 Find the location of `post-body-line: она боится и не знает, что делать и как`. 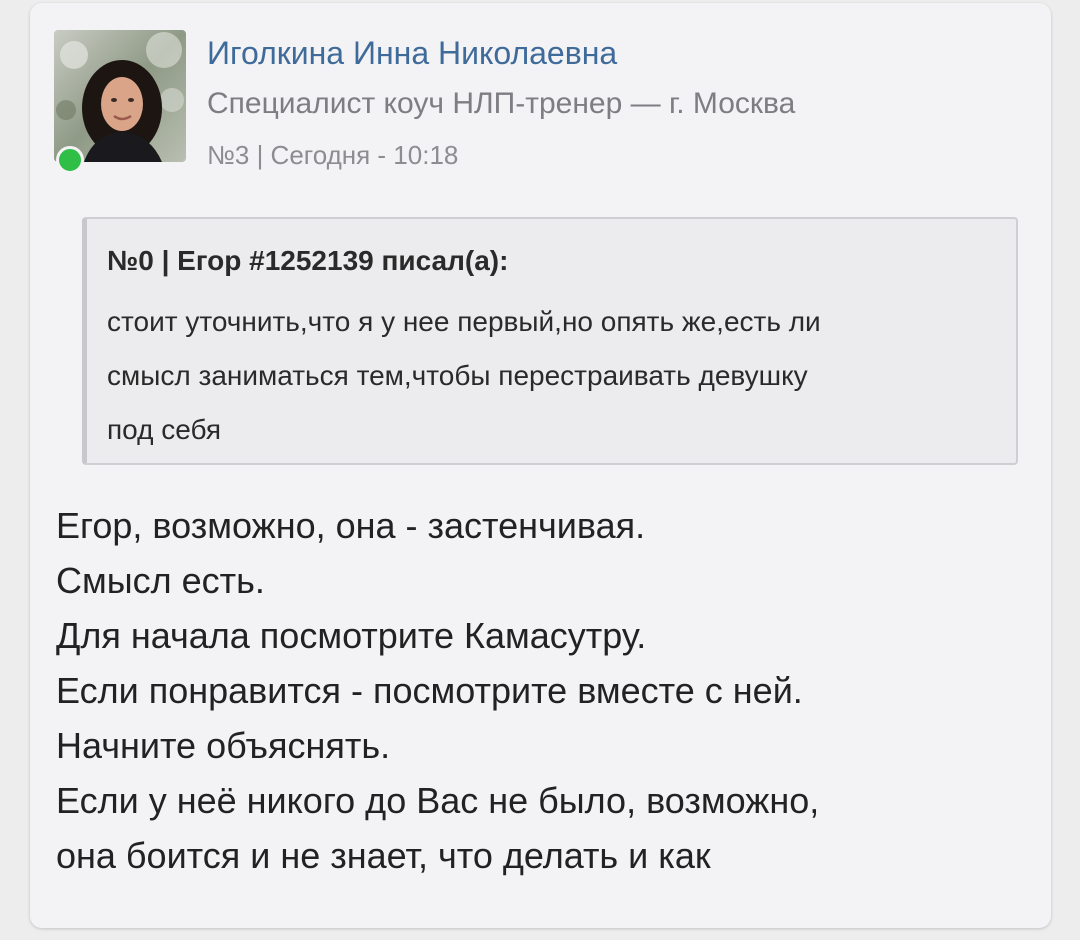

post-body-line: она боится и не знает, что делать и как is located at coordinates (383, 855).